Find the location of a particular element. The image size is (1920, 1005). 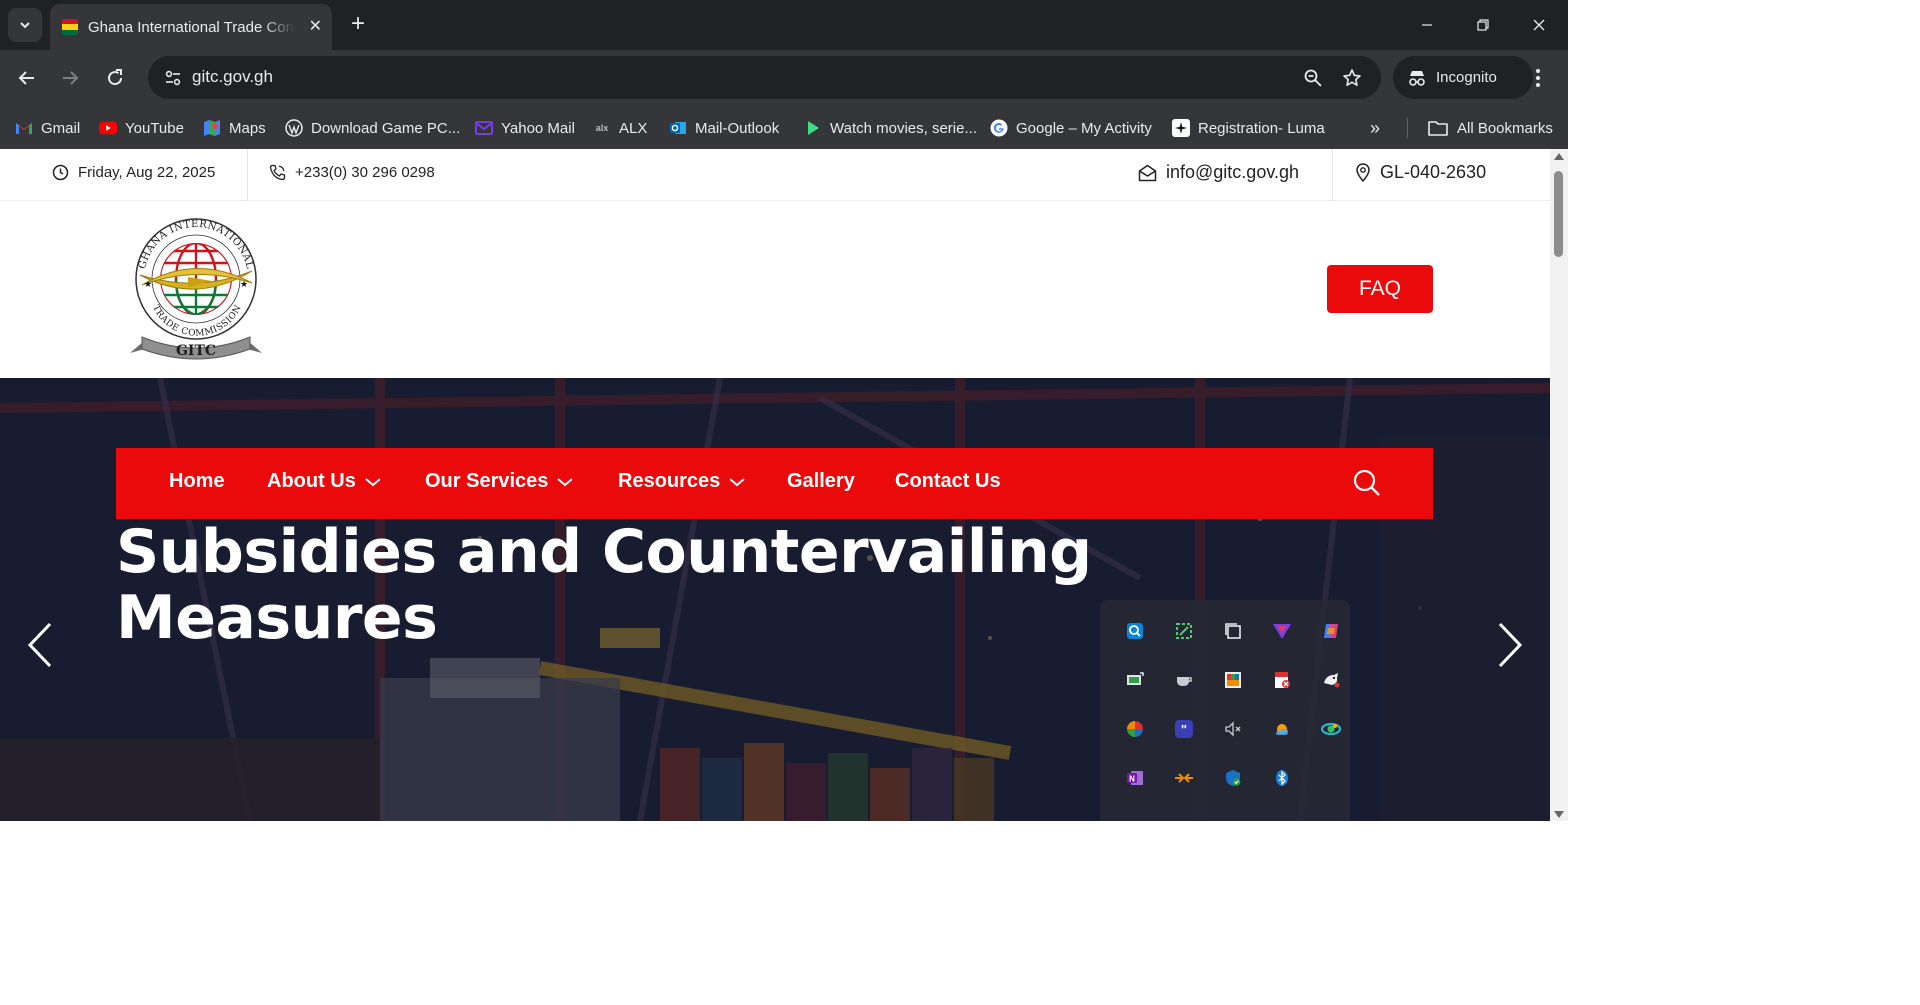

forward-button is located at coordinates (70, 78).